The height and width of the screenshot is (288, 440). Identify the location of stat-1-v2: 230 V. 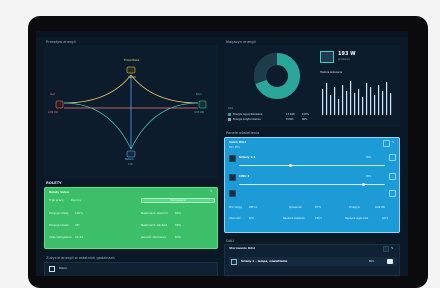
(318, 218).